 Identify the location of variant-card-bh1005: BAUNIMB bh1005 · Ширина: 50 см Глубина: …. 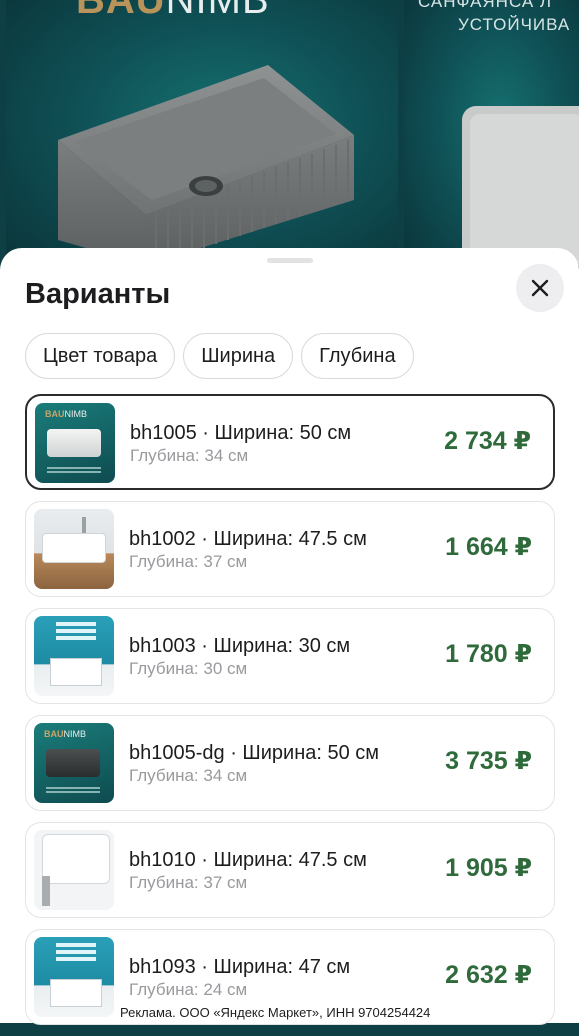
(290, 442).